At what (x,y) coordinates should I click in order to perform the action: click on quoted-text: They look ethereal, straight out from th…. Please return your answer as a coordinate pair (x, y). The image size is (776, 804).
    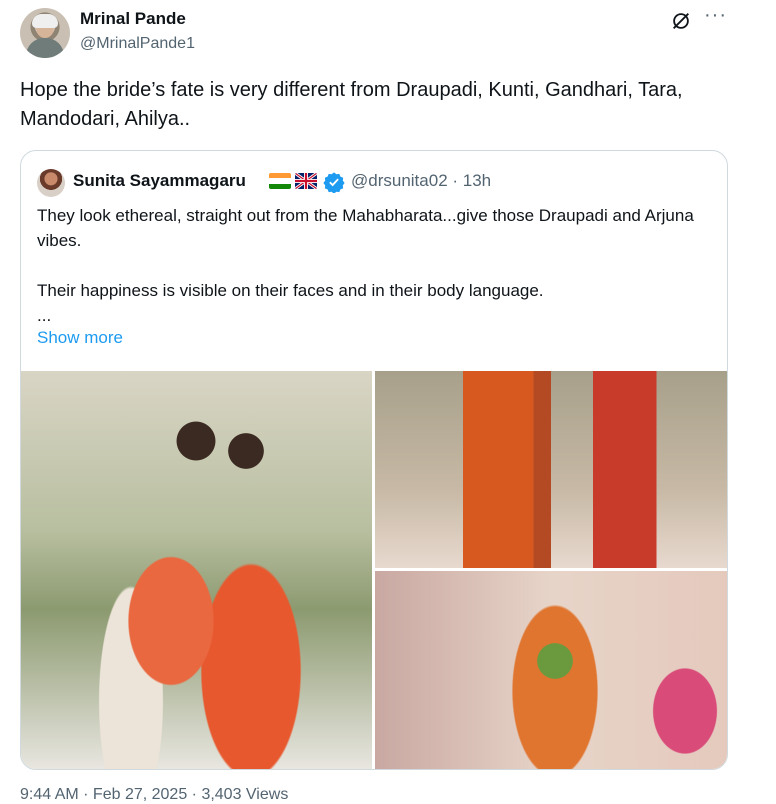
    Looking at the image, I should click on (372, 265).